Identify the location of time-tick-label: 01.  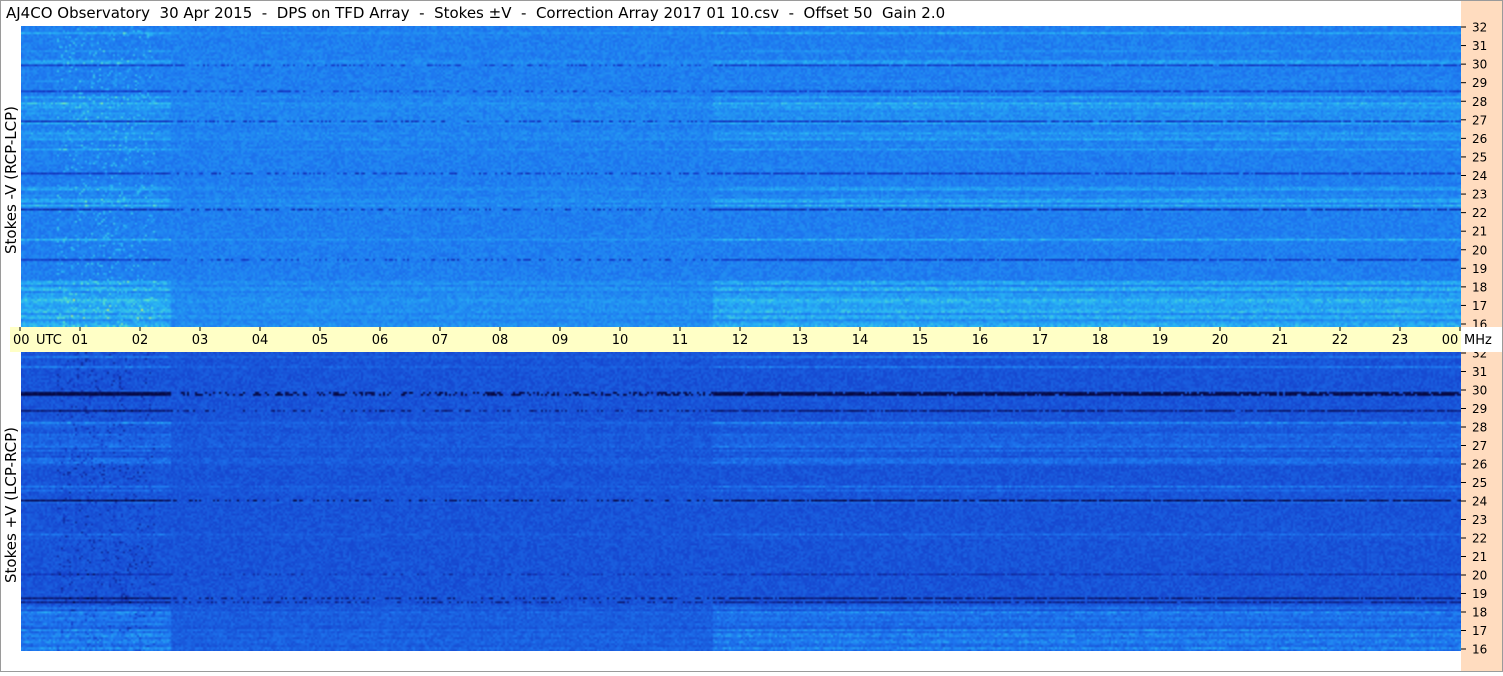
(80, 340).